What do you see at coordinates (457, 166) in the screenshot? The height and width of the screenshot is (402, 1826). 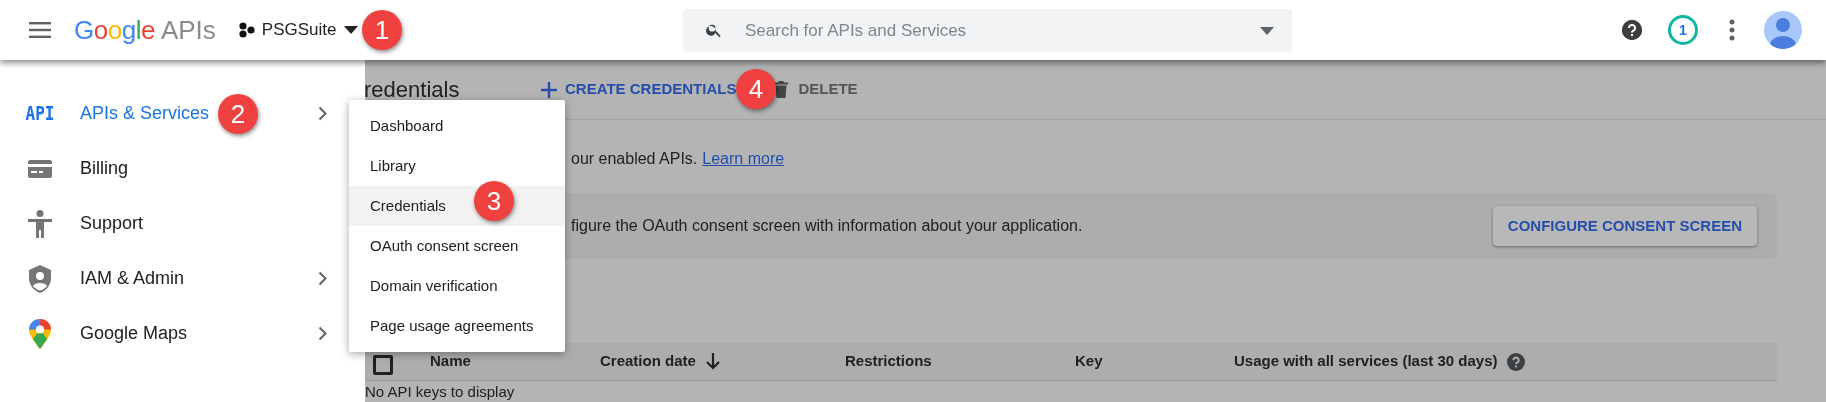 I see `submenu-item: Library` at bounding box center [457, 166].